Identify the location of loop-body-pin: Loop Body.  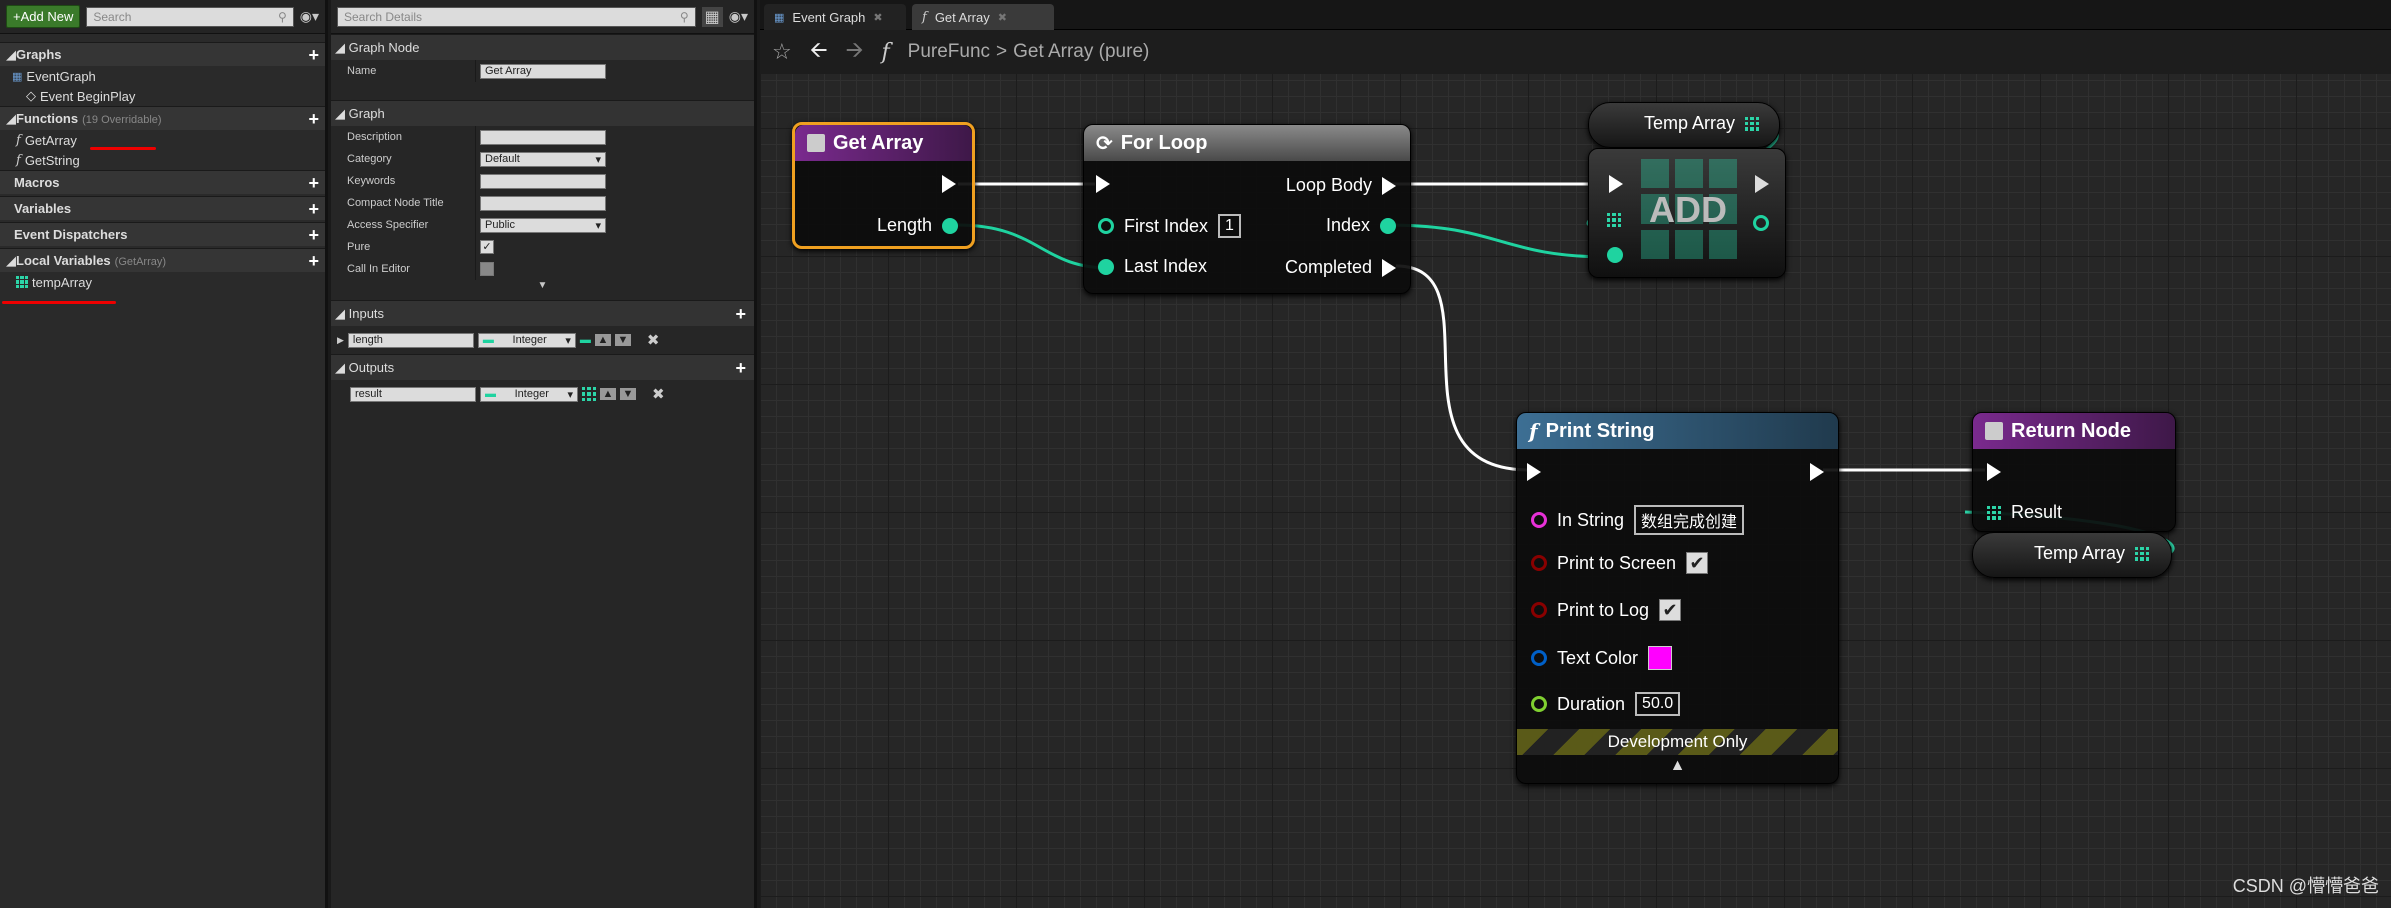
(1341, 185).